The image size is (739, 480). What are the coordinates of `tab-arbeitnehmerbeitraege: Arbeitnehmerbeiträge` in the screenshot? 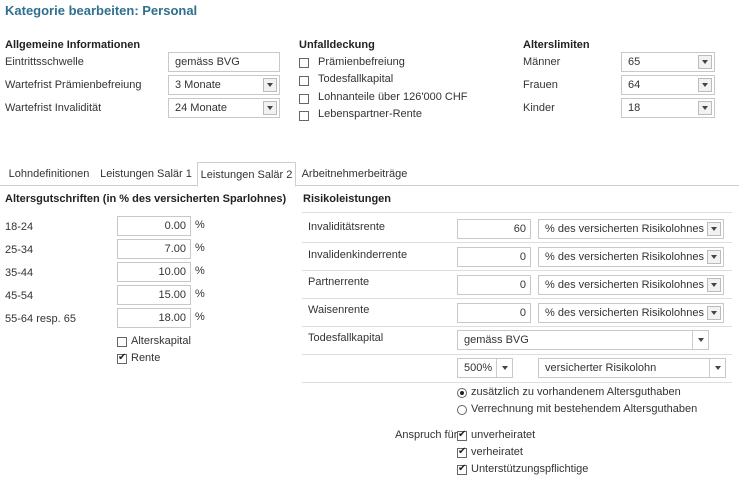 It's located at (354, 174).